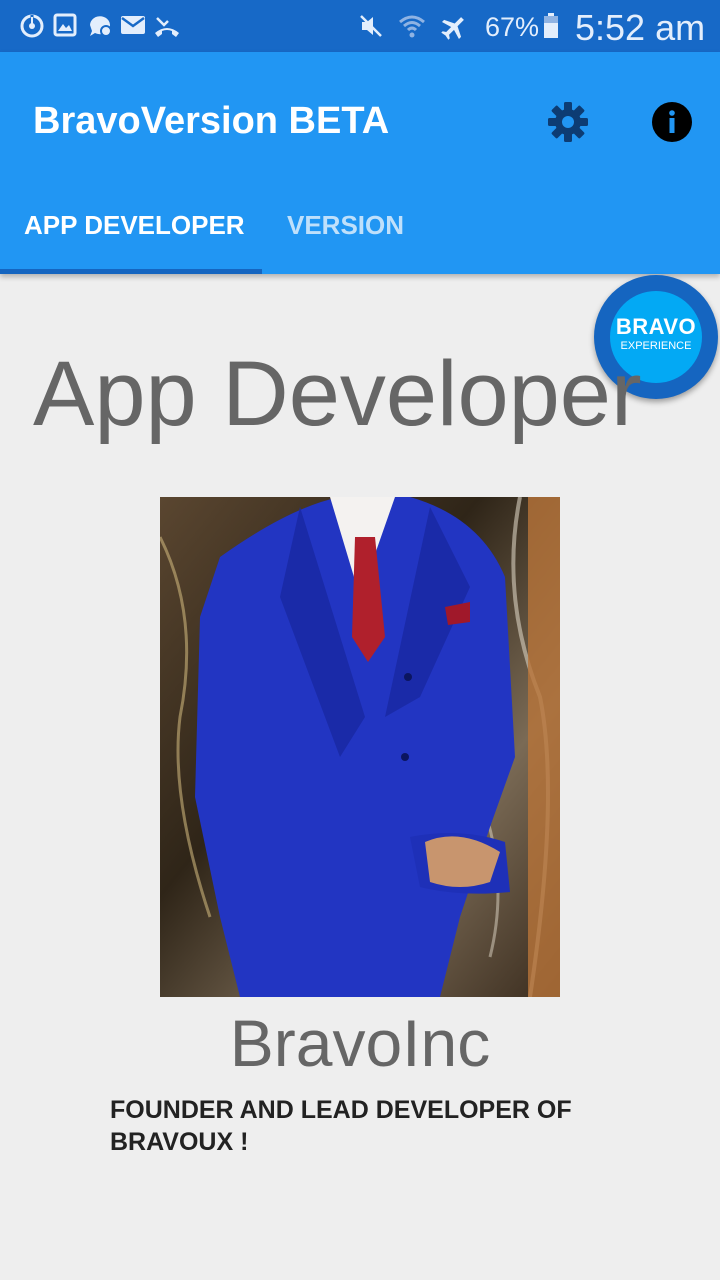 This screenshot has width=720, height=1280. What do you see at coordinates (65, 25) in the screenshot?
I see `image-icon` at bounding box center [65, 25].